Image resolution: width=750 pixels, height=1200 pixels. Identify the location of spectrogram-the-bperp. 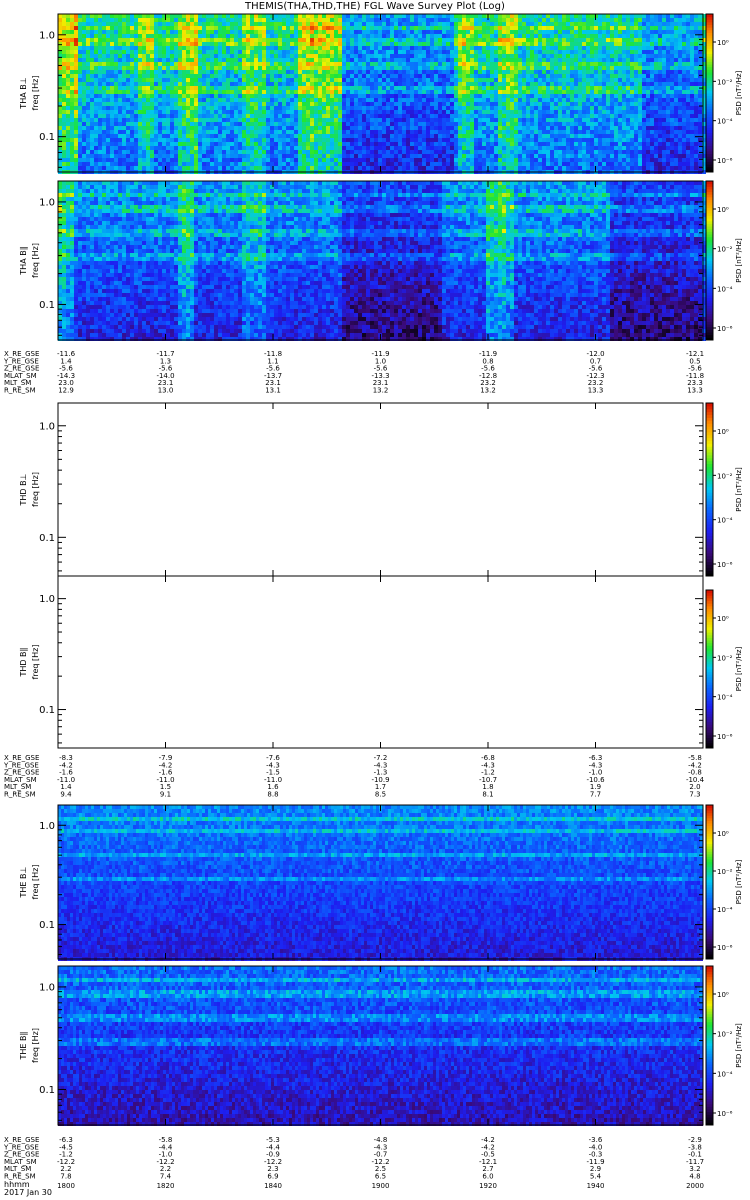
(380, 883).